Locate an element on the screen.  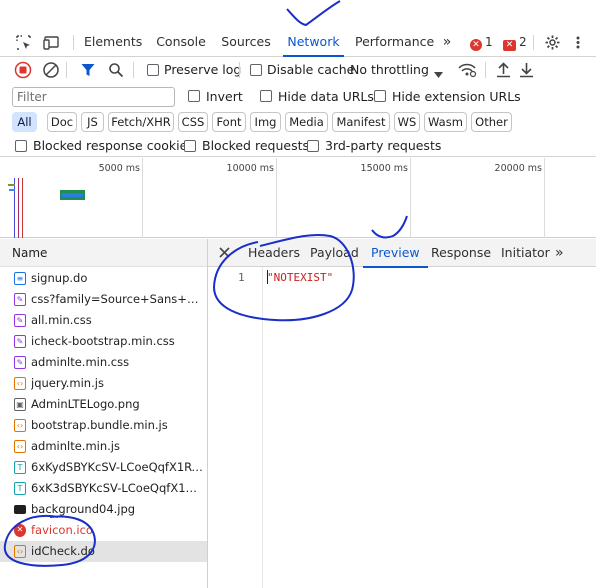
request-row: ▣ AdminLTELogo.png is located at coordinates (103, 404).